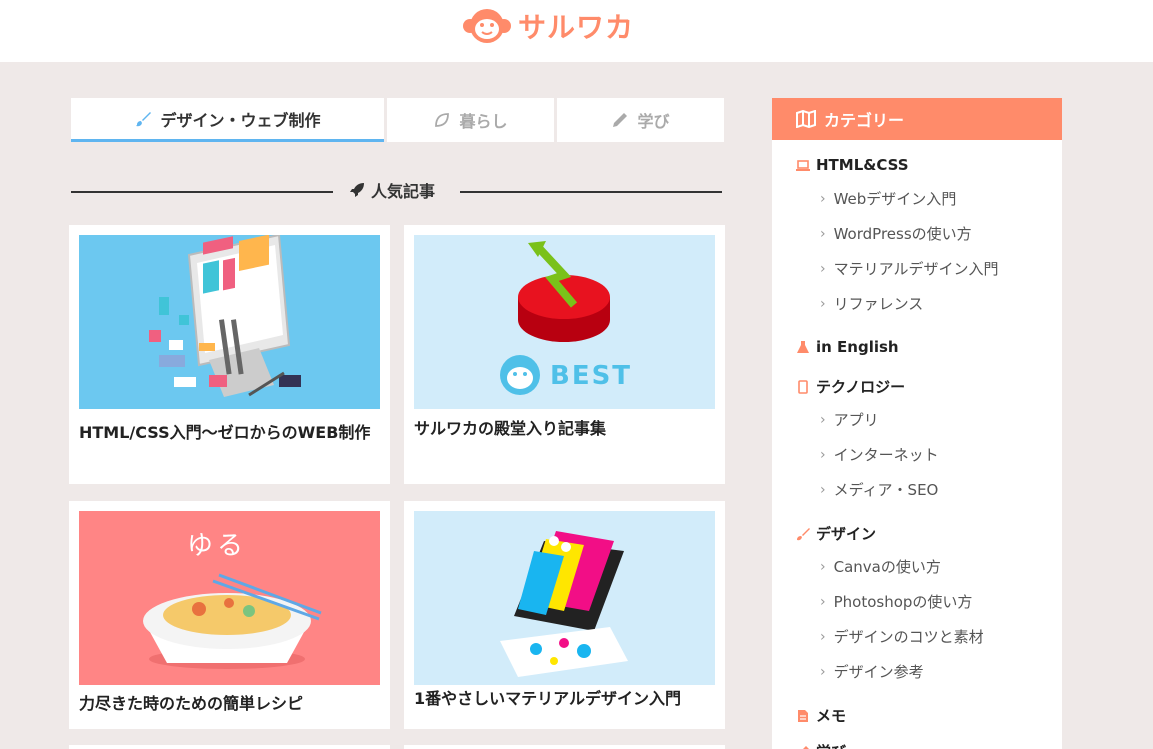 This screenshot has width=1153, height=749. Describe the element at coordinates (878, 672) in the screenshot. I see `subcategory-label: デザイン参考` at that location.